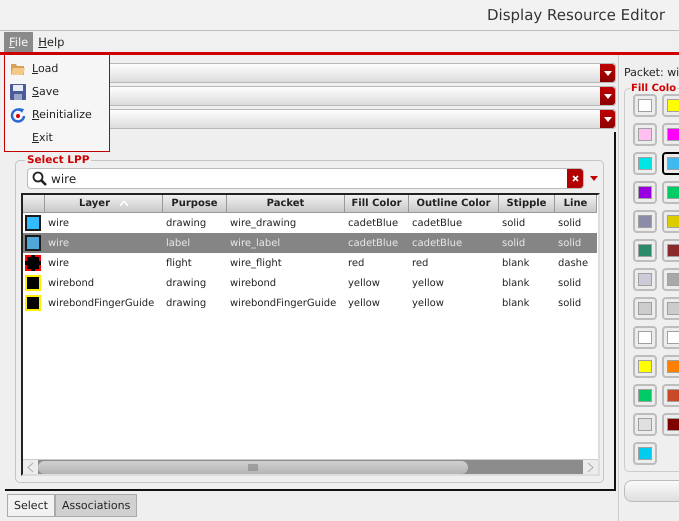 This screenshot has width=679, height=521. What do you see at coordinates (594, 178) in the screenshot?
I see `dropdown-caret-icon` at bounding box center [594, 178].